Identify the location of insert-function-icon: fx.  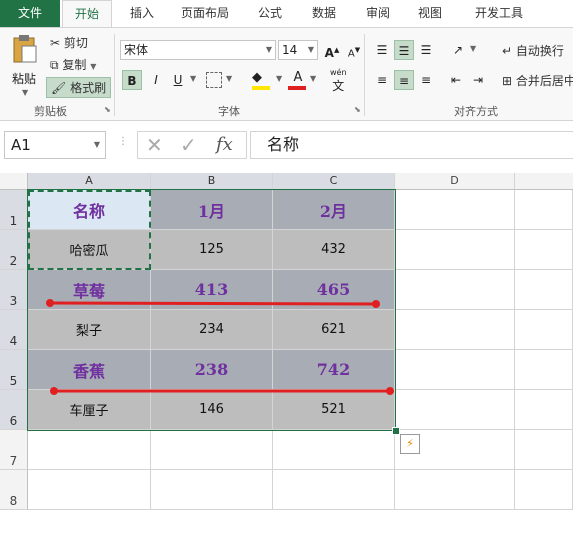
(224, 144).